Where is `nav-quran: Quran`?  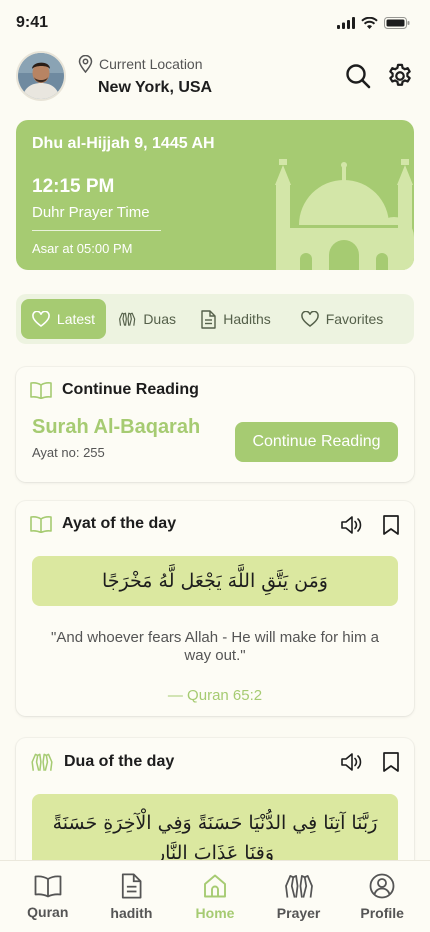 nav-quran: Quran is located at coordinates (48, 897).